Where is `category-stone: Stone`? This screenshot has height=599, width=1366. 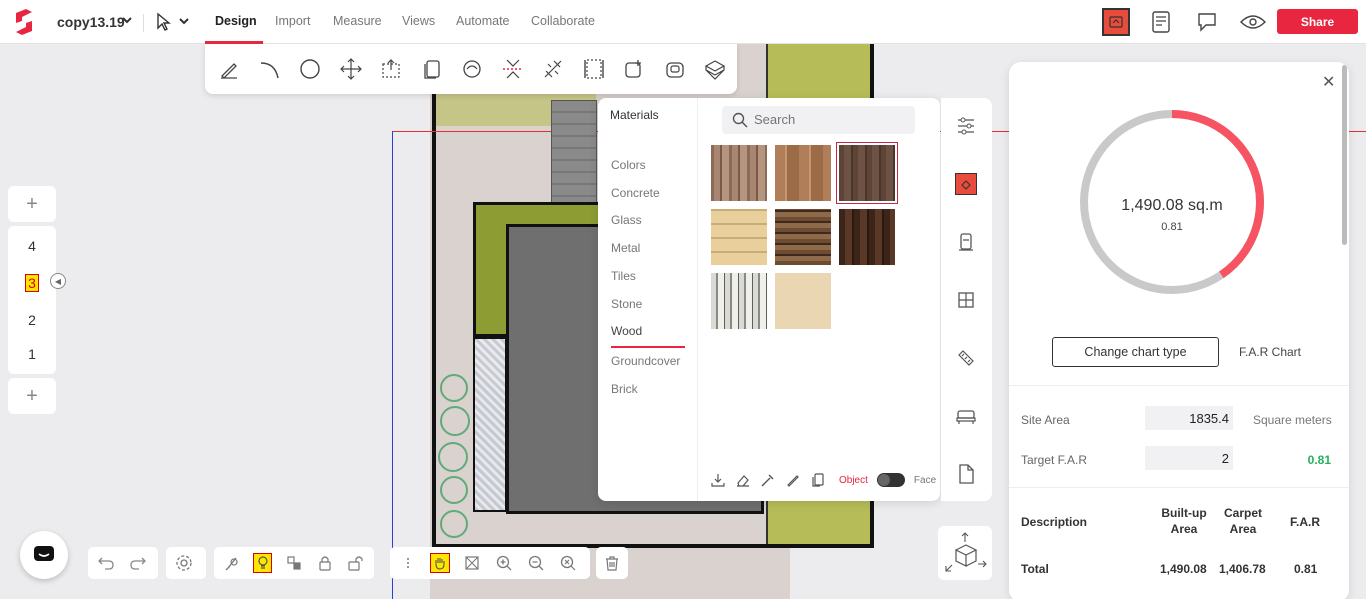 category-stone: Stone is located at coordinates (626, 304).